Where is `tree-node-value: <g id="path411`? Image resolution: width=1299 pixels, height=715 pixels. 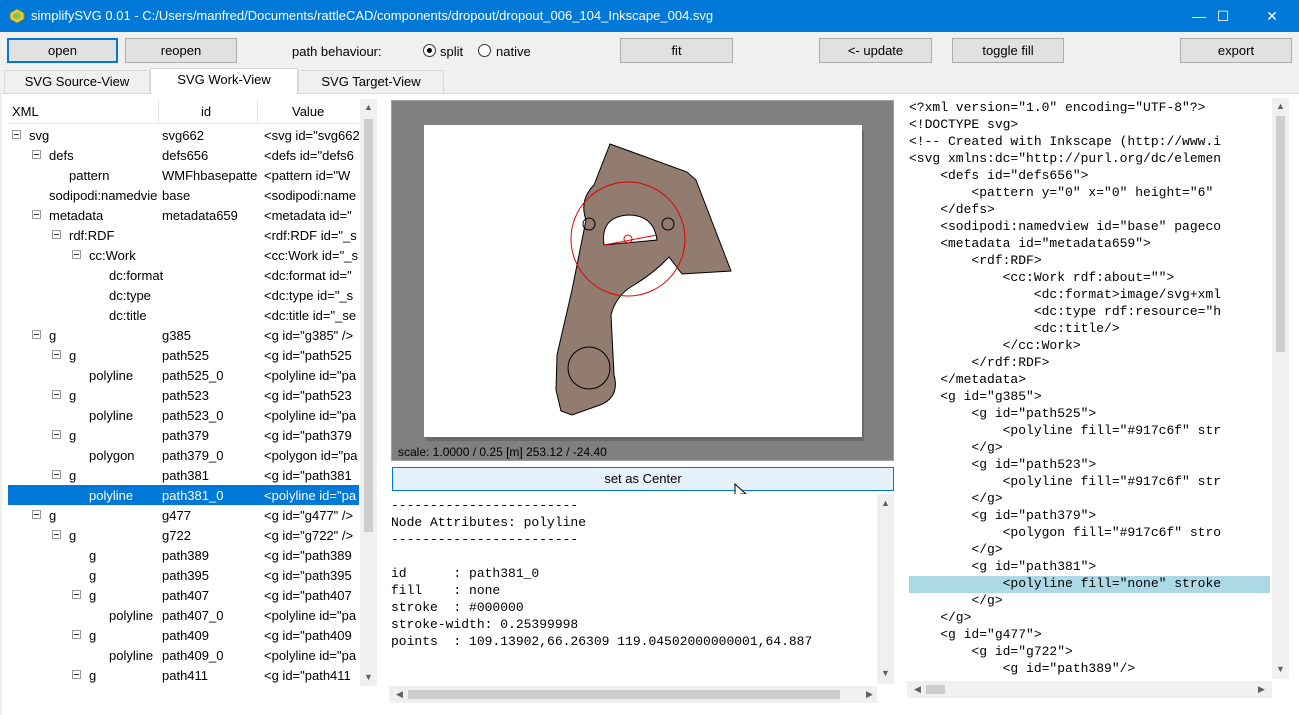 tree-node-value: <g id="path411 is located at coordinates (307, 675).